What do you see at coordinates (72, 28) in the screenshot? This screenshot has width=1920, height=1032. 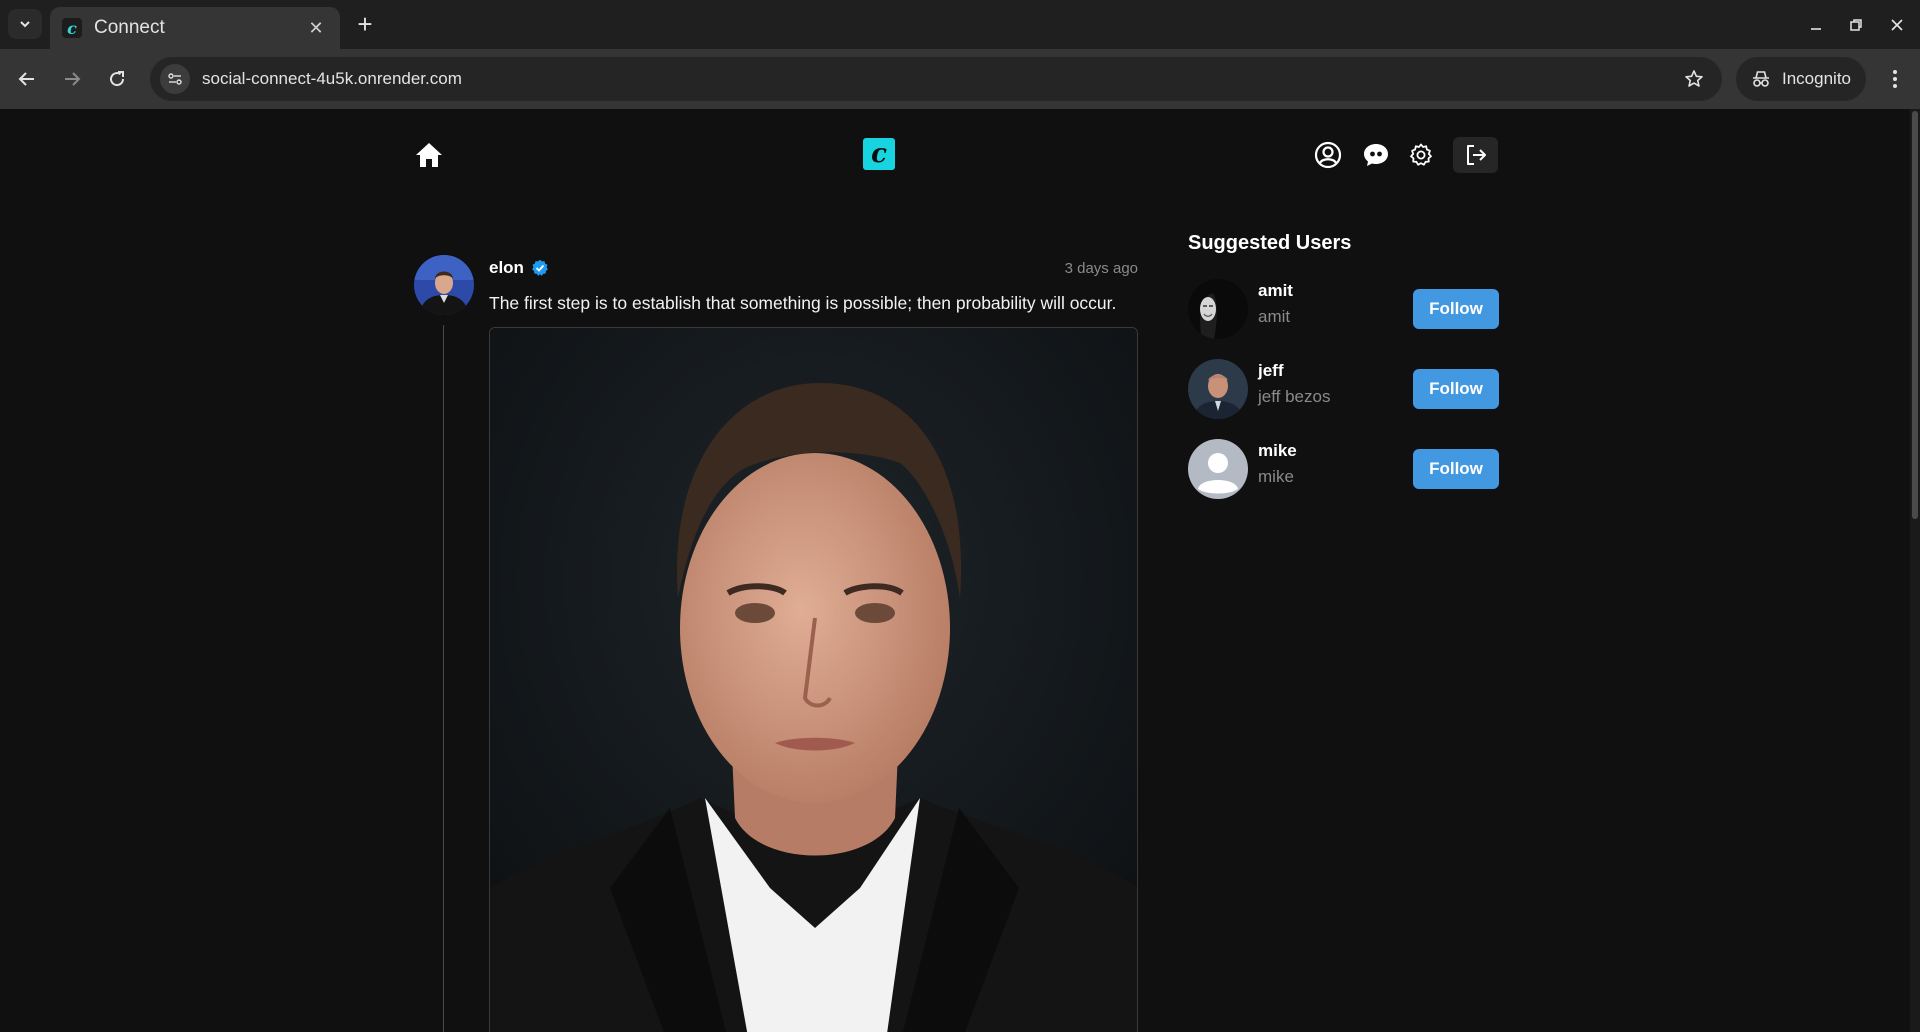 I see `tab-favicon-icon: c` at bounding box center [72, 28].